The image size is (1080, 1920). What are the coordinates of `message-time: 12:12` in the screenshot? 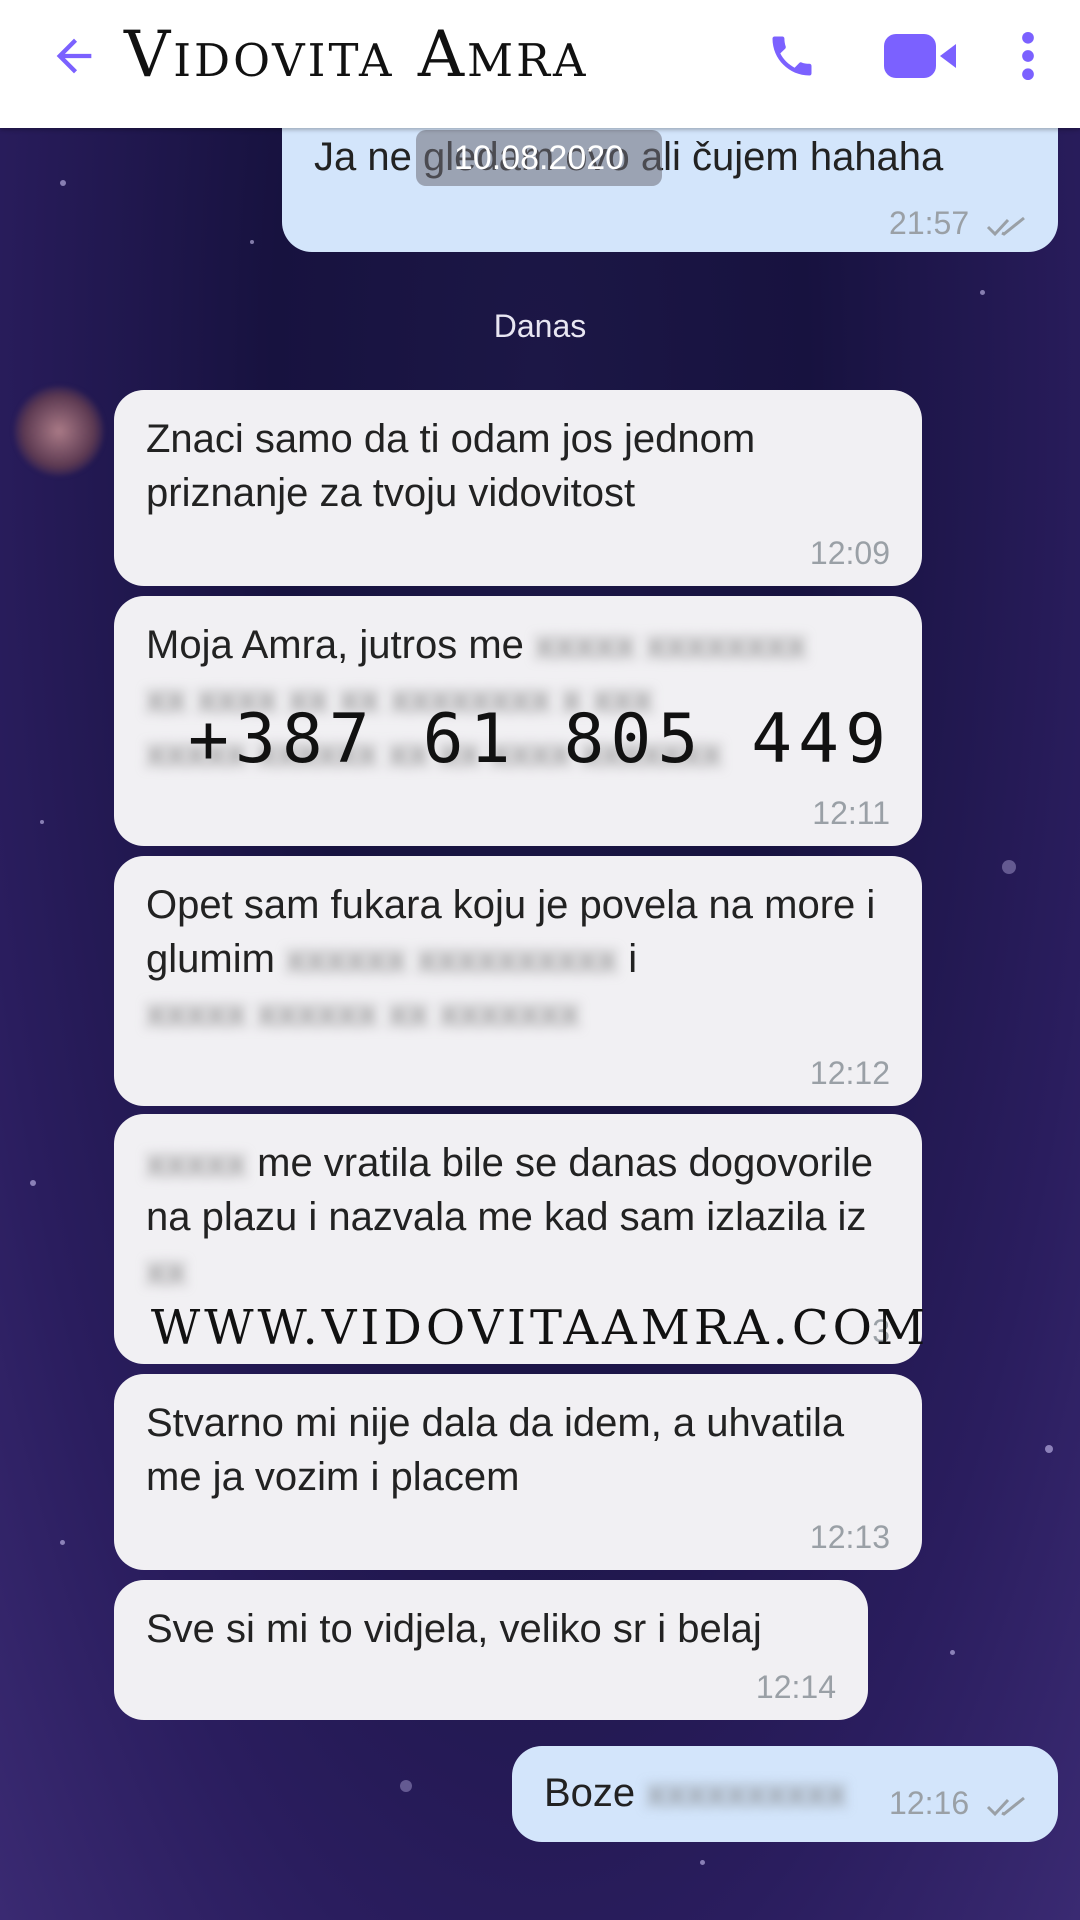 It's located at (849, 1073).